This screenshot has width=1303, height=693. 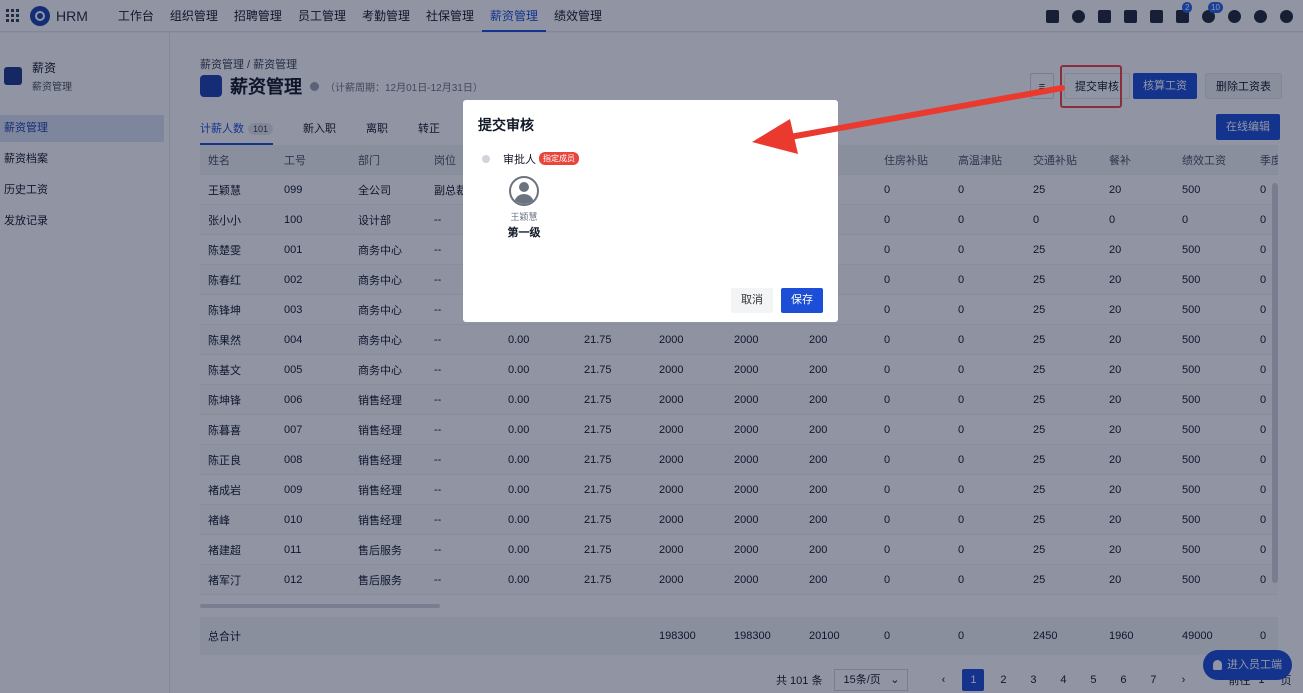 What do you see at coordinates (775, 136) in the screenshot?
I see `arrow-head` at bounding box center [775, 136].